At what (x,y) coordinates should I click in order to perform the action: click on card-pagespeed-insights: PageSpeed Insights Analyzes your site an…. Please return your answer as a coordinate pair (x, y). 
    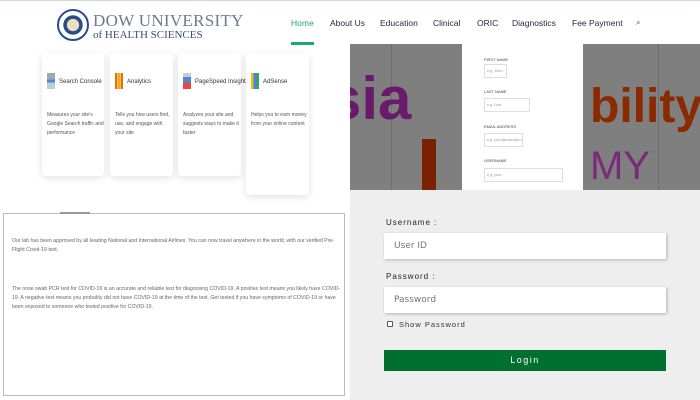
    Looking at the image, I should click on (213, 114).